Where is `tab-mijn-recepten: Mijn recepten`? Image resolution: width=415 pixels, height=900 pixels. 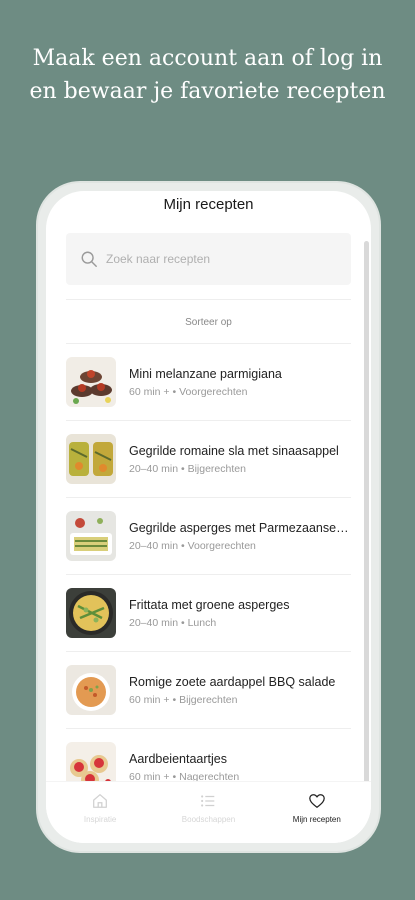 tab-mijn-recepten: Mijn recepten is located at coordinates (317, 812).